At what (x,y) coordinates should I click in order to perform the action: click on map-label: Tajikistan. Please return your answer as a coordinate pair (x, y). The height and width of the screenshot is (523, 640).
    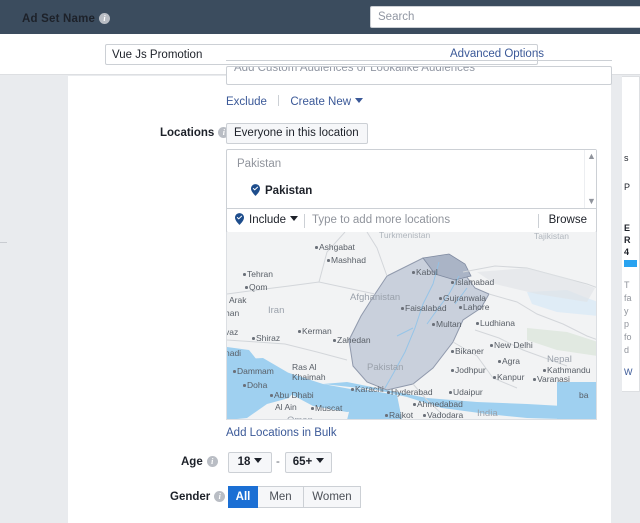
    Looking at the image, I should click on (551, 236).